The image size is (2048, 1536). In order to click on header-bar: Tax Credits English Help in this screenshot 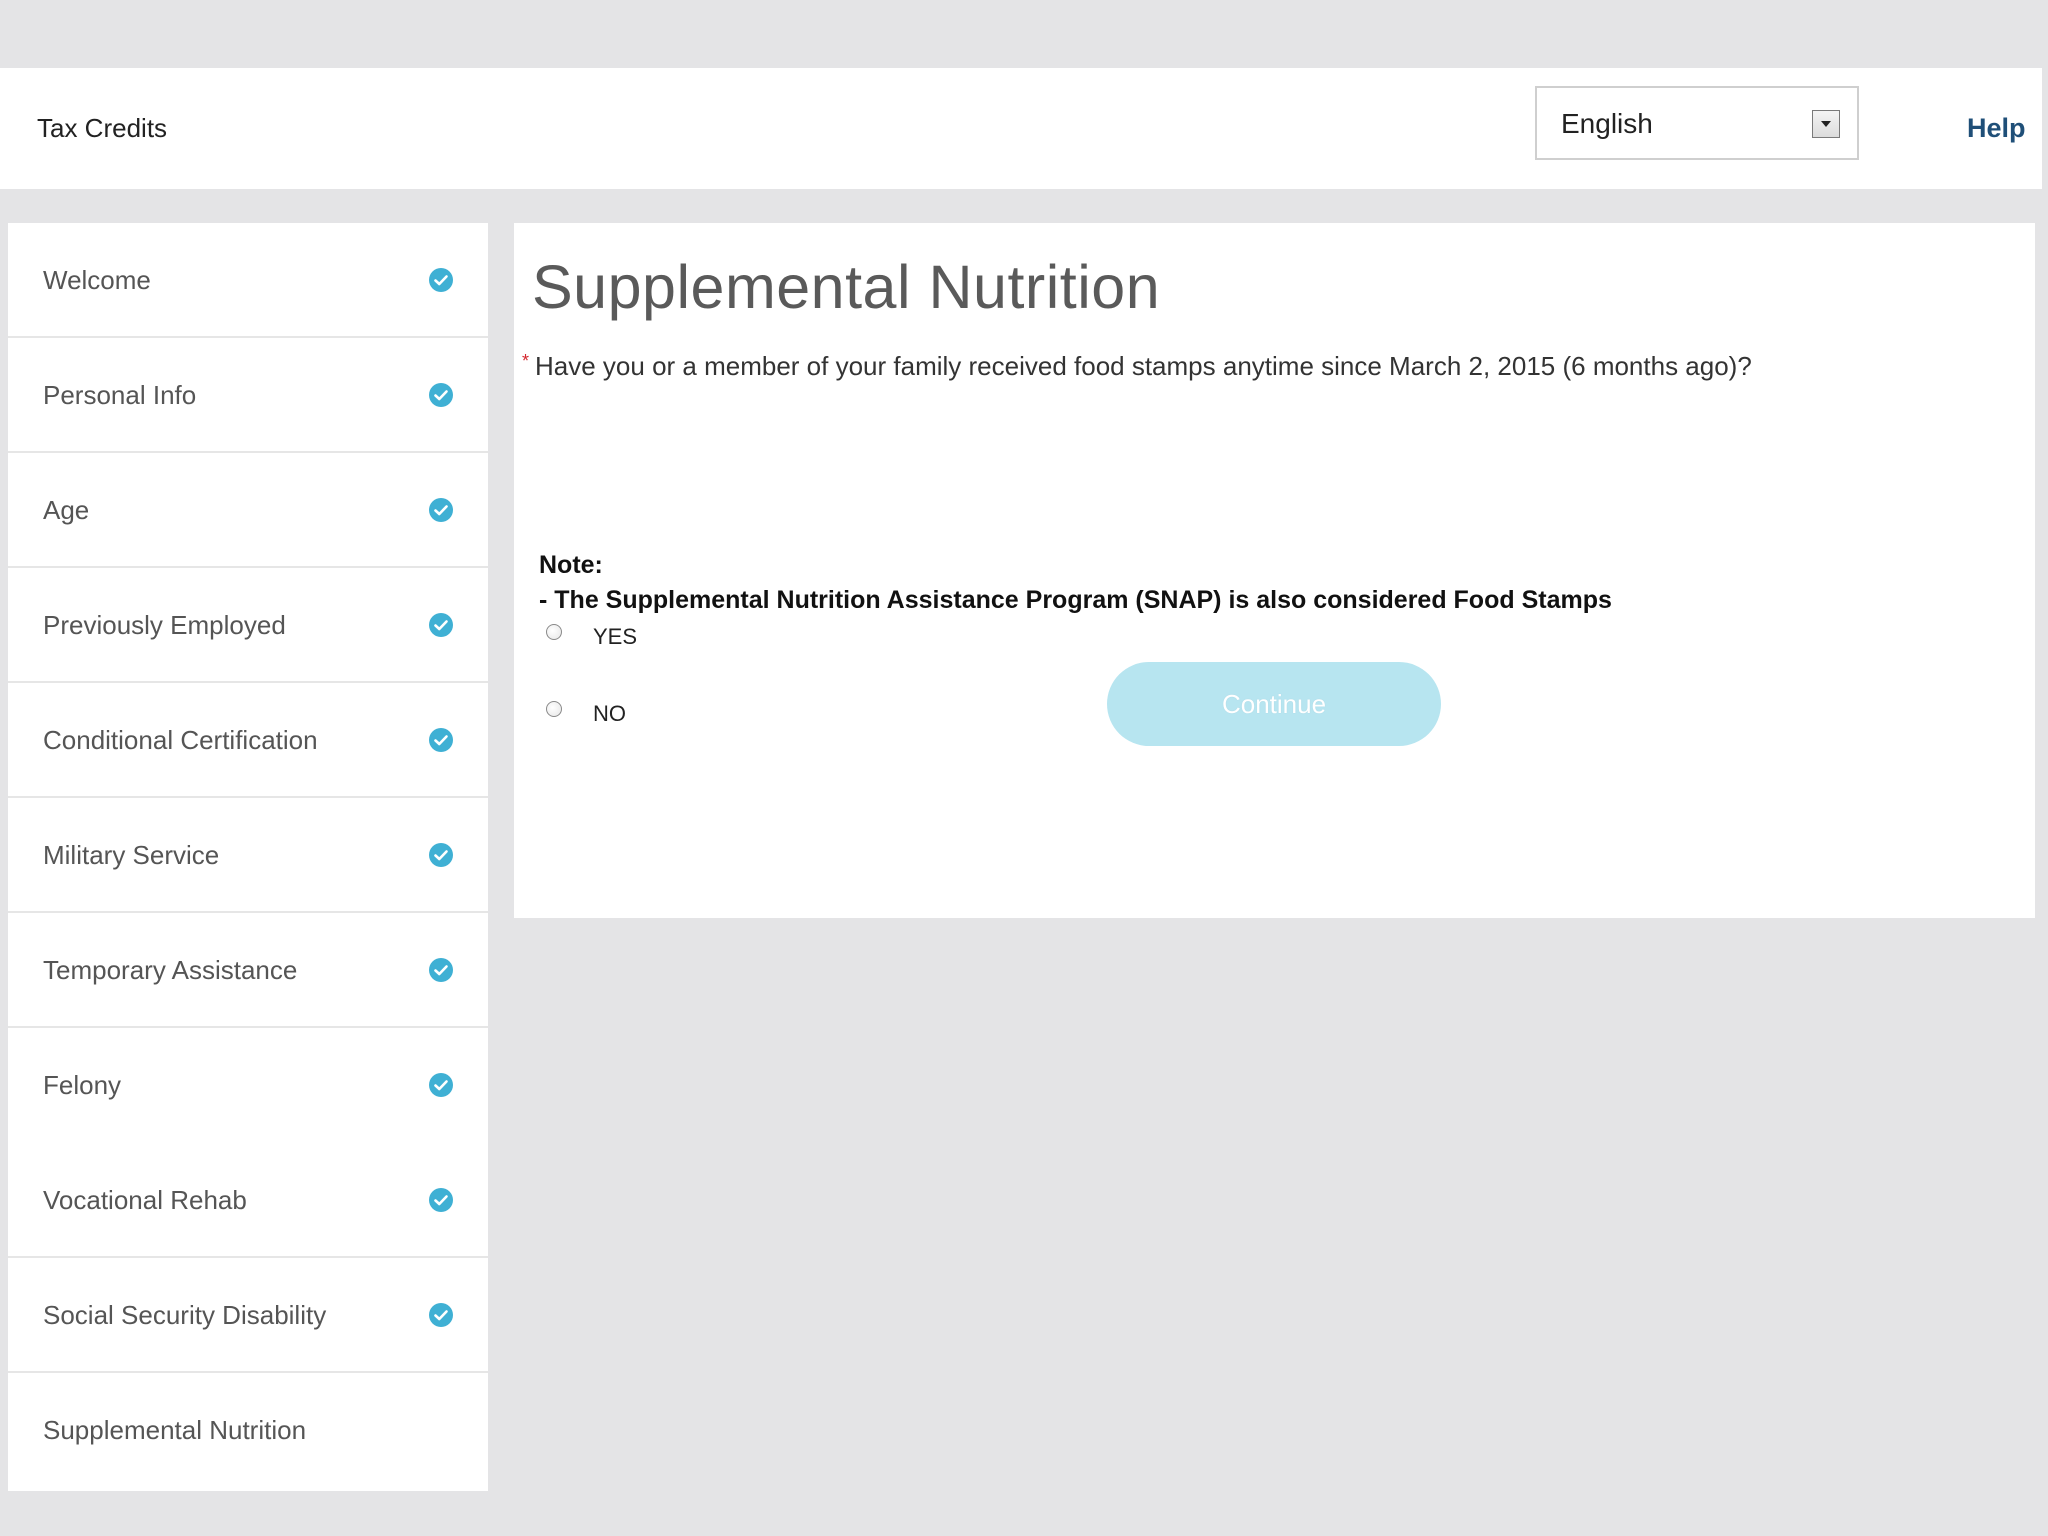, I will do `click(1021, 128)`.